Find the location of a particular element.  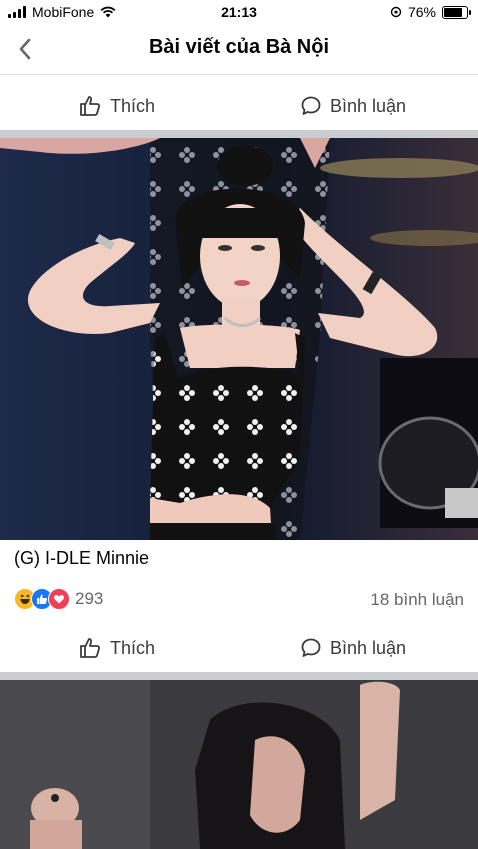

post-caption: (G) I-DLE Minnie is located at coordinates (82, 558).